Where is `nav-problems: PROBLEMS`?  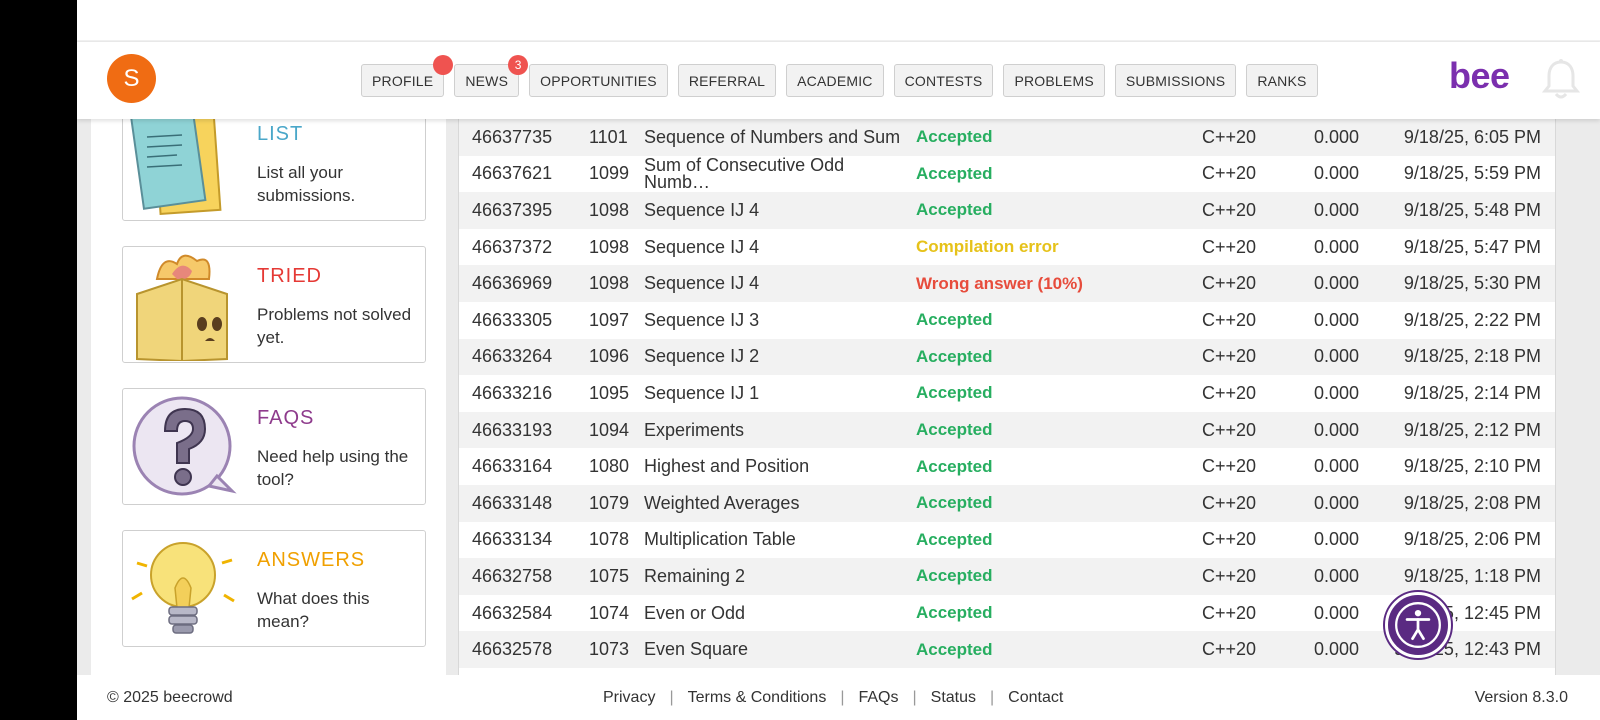
nav-problems: PROBLEMS is located at coordinates (1054, 80).